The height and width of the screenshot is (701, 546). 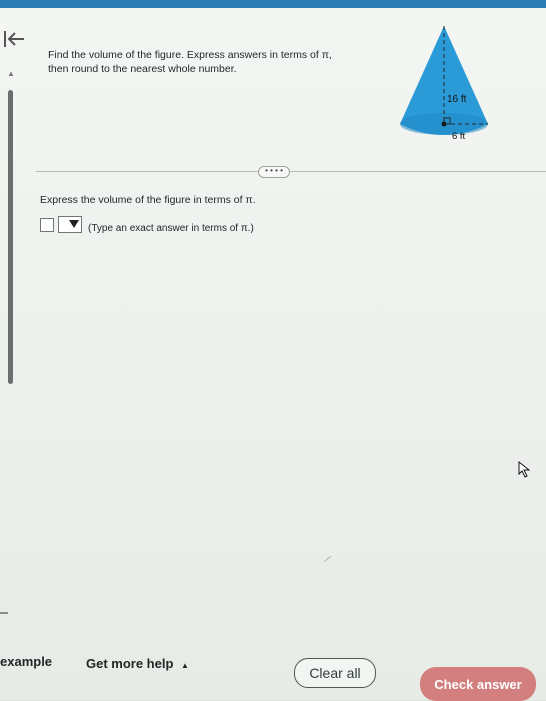 What do you see at coordinates (185, 665) in the screenshot?
I see `caret-up-icon: ▲` at bounding box center [185, 665].